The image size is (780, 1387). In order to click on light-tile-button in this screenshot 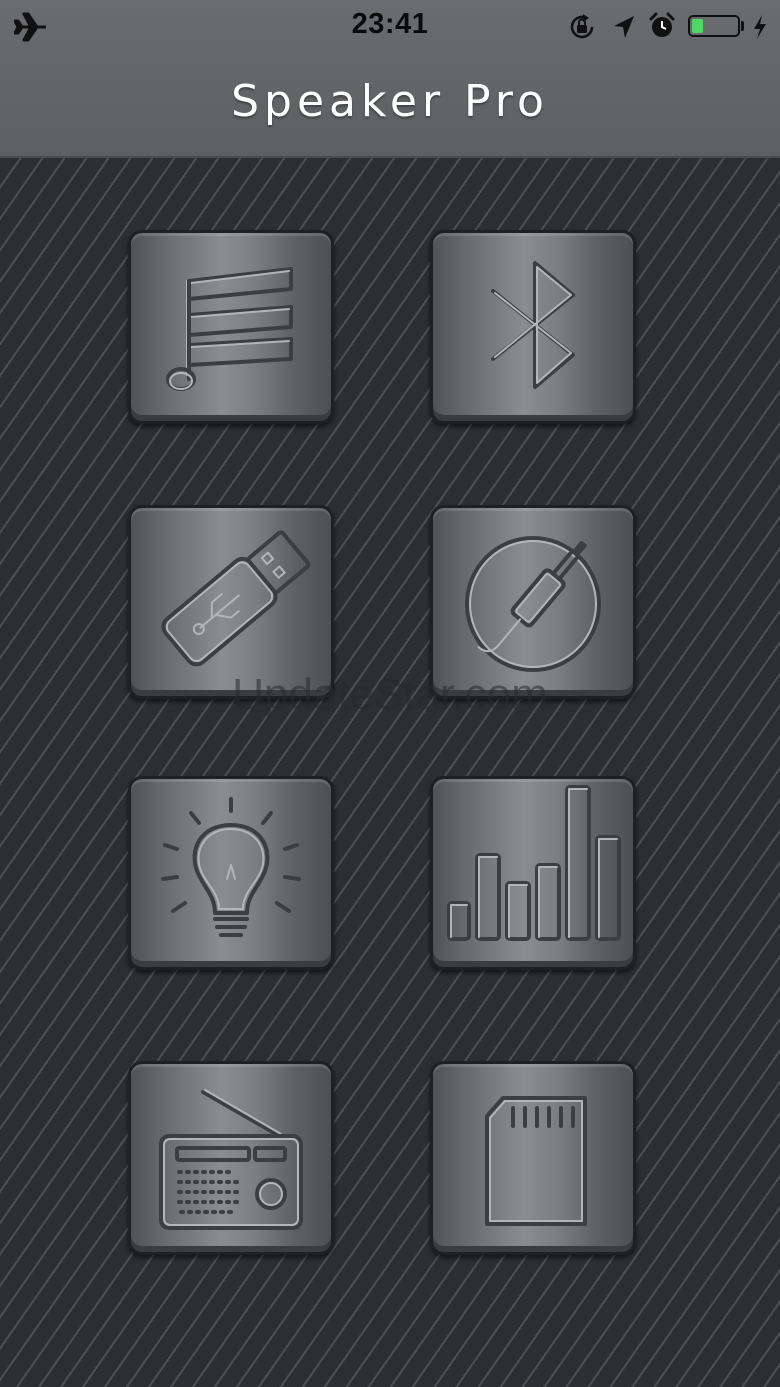, I will do `click(231, 873)`.